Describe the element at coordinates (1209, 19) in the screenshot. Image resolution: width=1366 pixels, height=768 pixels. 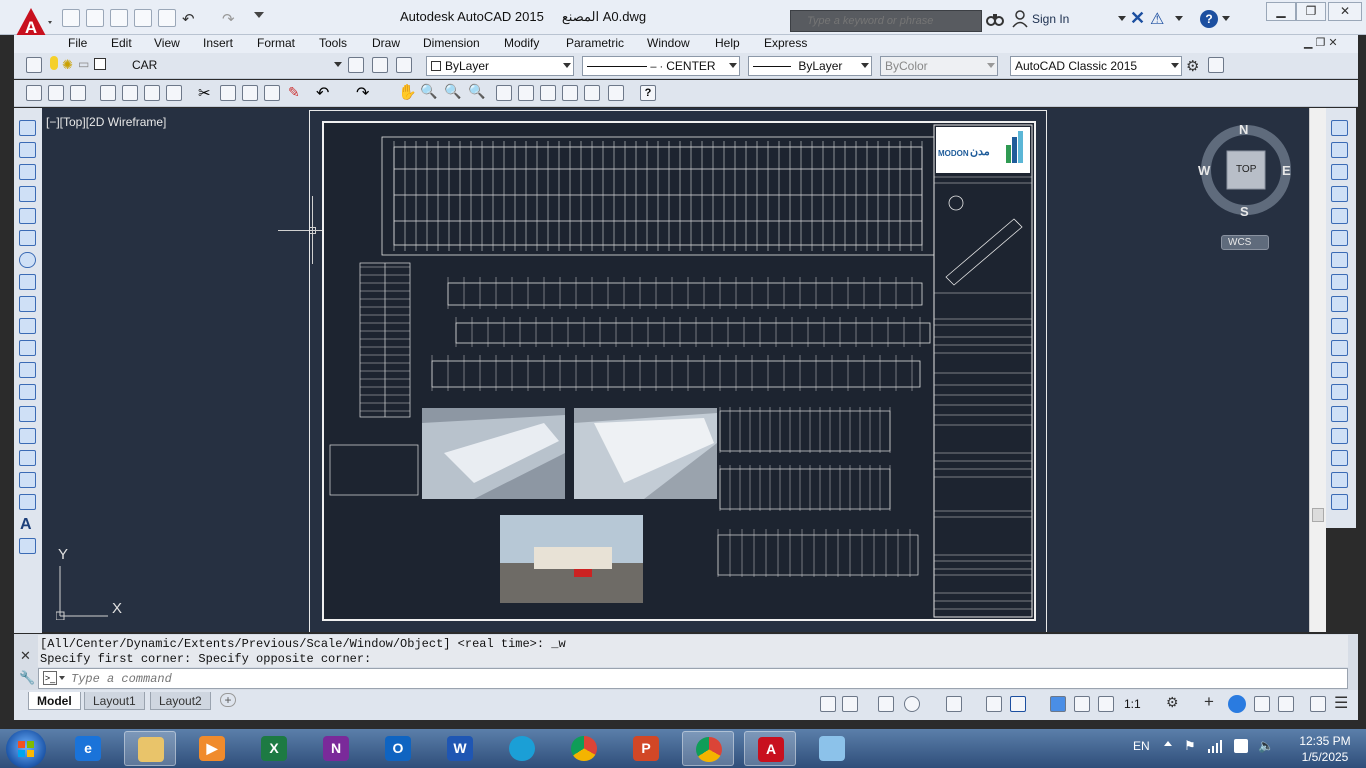
I see `help-icon: ?` at that location.